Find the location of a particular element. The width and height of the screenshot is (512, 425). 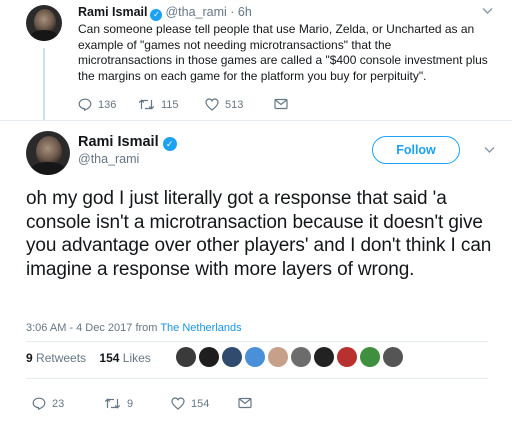

retweet-button: 9 is located at coordinates (118, 403).